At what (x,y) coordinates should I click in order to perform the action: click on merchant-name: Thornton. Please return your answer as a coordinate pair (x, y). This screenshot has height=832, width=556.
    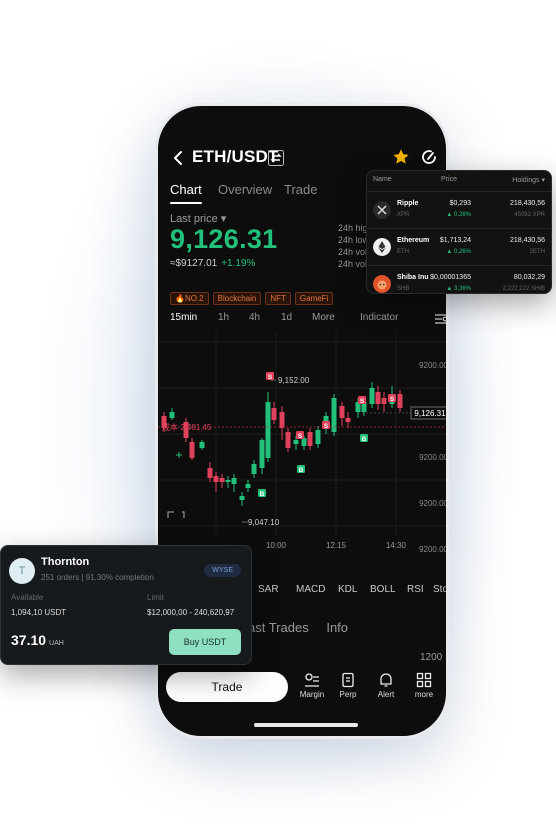
    Looking at the image, I should click on (65, 562).